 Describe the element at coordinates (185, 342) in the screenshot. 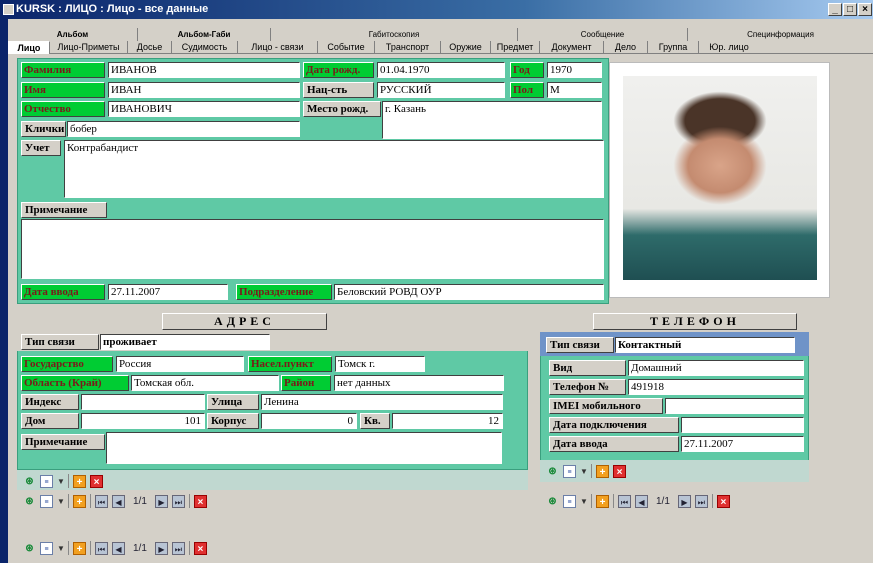

I see `address-link-type-field: проживает` at that location.